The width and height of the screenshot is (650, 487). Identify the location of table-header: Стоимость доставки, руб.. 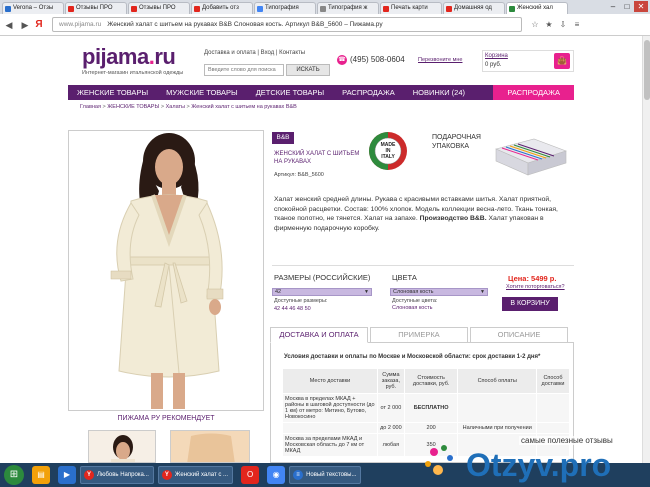
(431, 381).